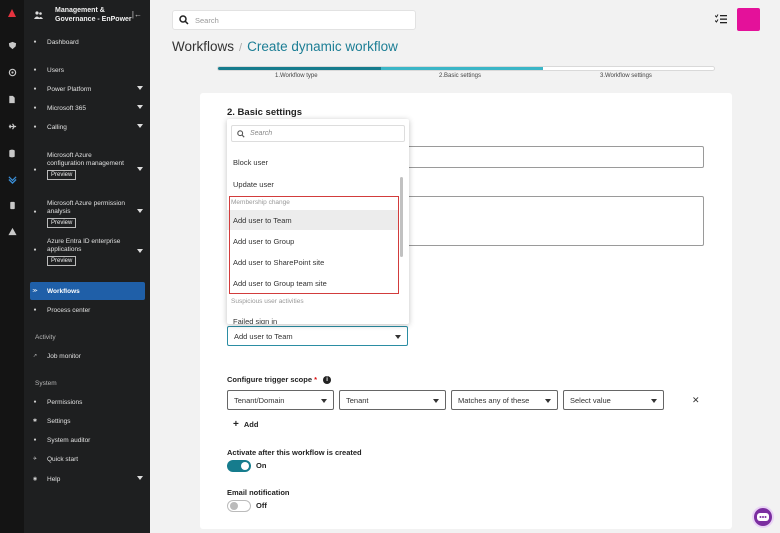  What do you see at coordinates (357, 400) in the screenshot?
I see `scope-target-value: Tenant` at bounding box center [357, 400].